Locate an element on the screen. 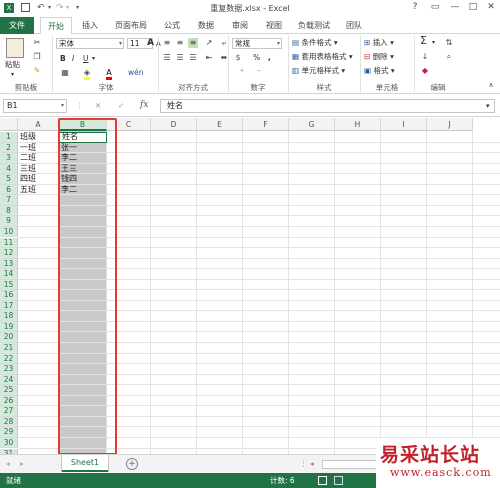 The width and height of the screenshot is (500, 488). copy-icon: ❐ is located at coordinates (37, 57).